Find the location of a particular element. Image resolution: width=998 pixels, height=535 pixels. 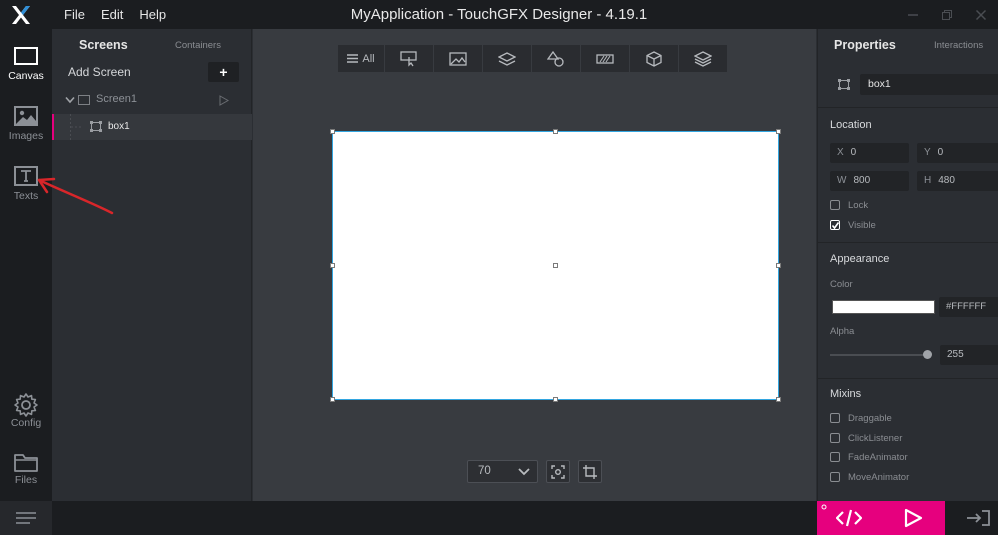

toolbar-containers-button is located at coordinates (507, 58).